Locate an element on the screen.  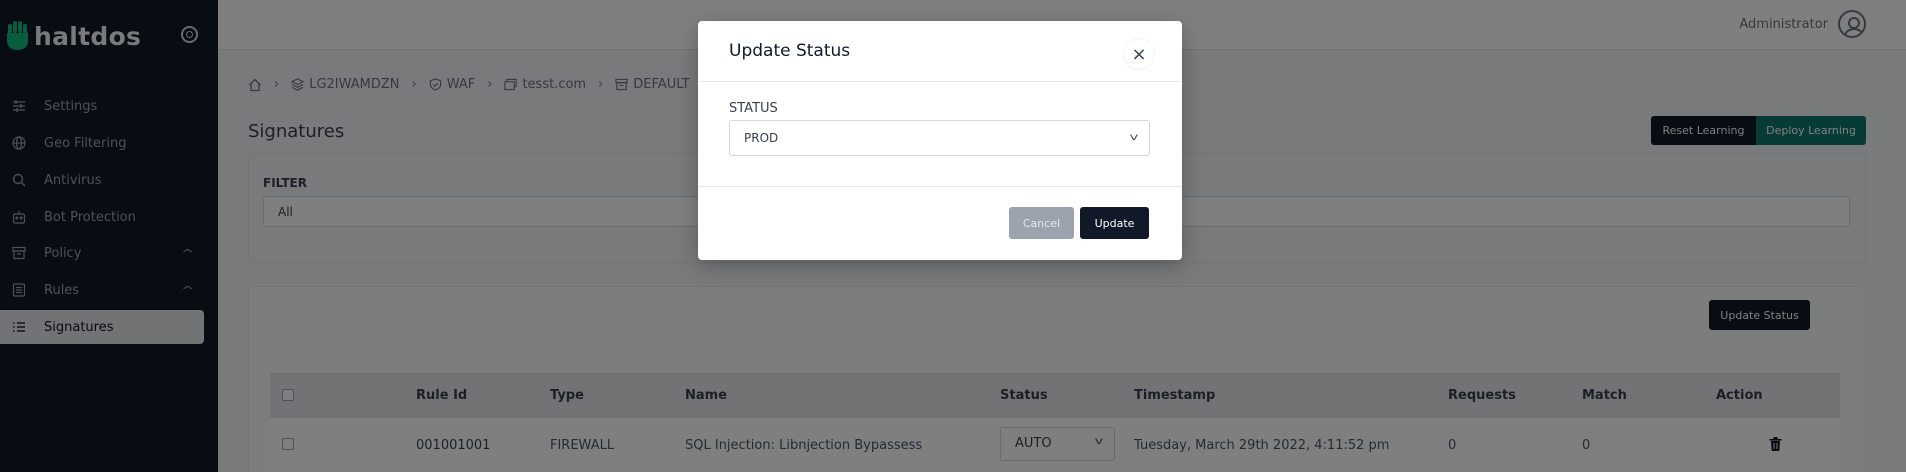
cancel-button: Cancel is located at coordinates (1041, 223).